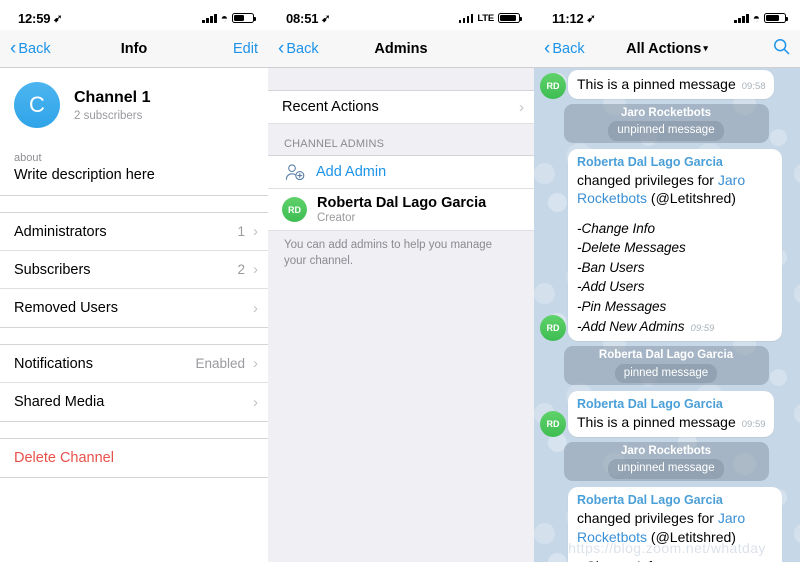 Image resolution: width=800 pixels, height=562 pixels. I want to click on status-bar-right: LTE, so click(490, 18).